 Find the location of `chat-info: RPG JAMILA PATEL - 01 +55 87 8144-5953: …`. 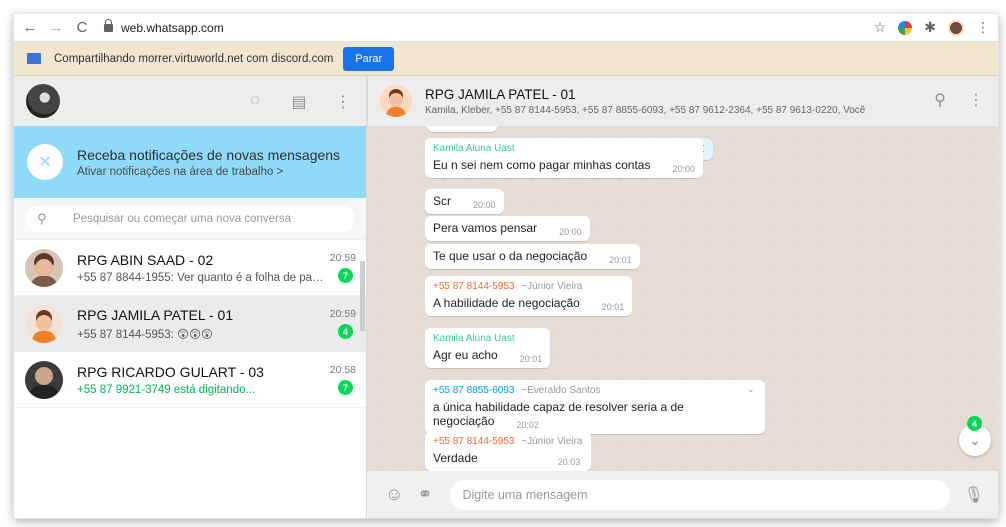

chat-info: RPG JAMILA PATEL - 01 +55 87 8144-5953: … is located at coordinates (201, 324).